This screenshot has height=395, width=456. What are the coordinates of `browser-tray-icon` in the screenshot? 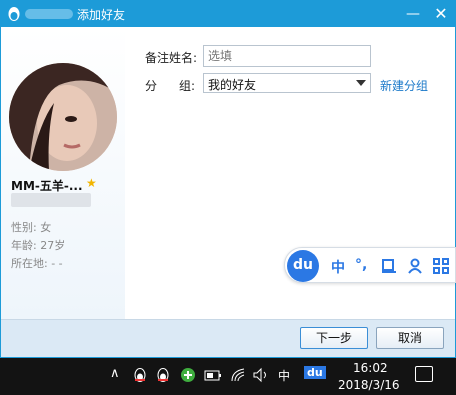 It's located at (188, 375).